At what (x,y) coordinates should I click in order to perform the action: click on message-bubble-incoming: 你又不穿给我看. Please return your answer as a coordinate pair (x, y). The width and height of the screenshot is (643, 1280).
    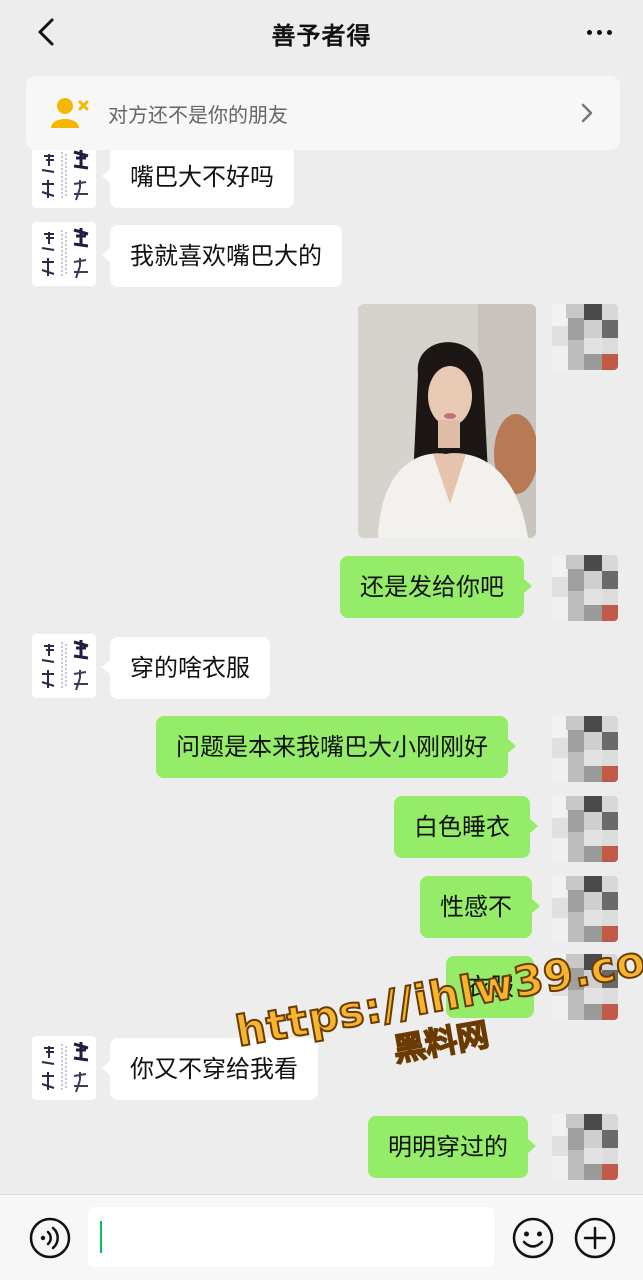
    Looking at the image, I should click on (210, 1069).